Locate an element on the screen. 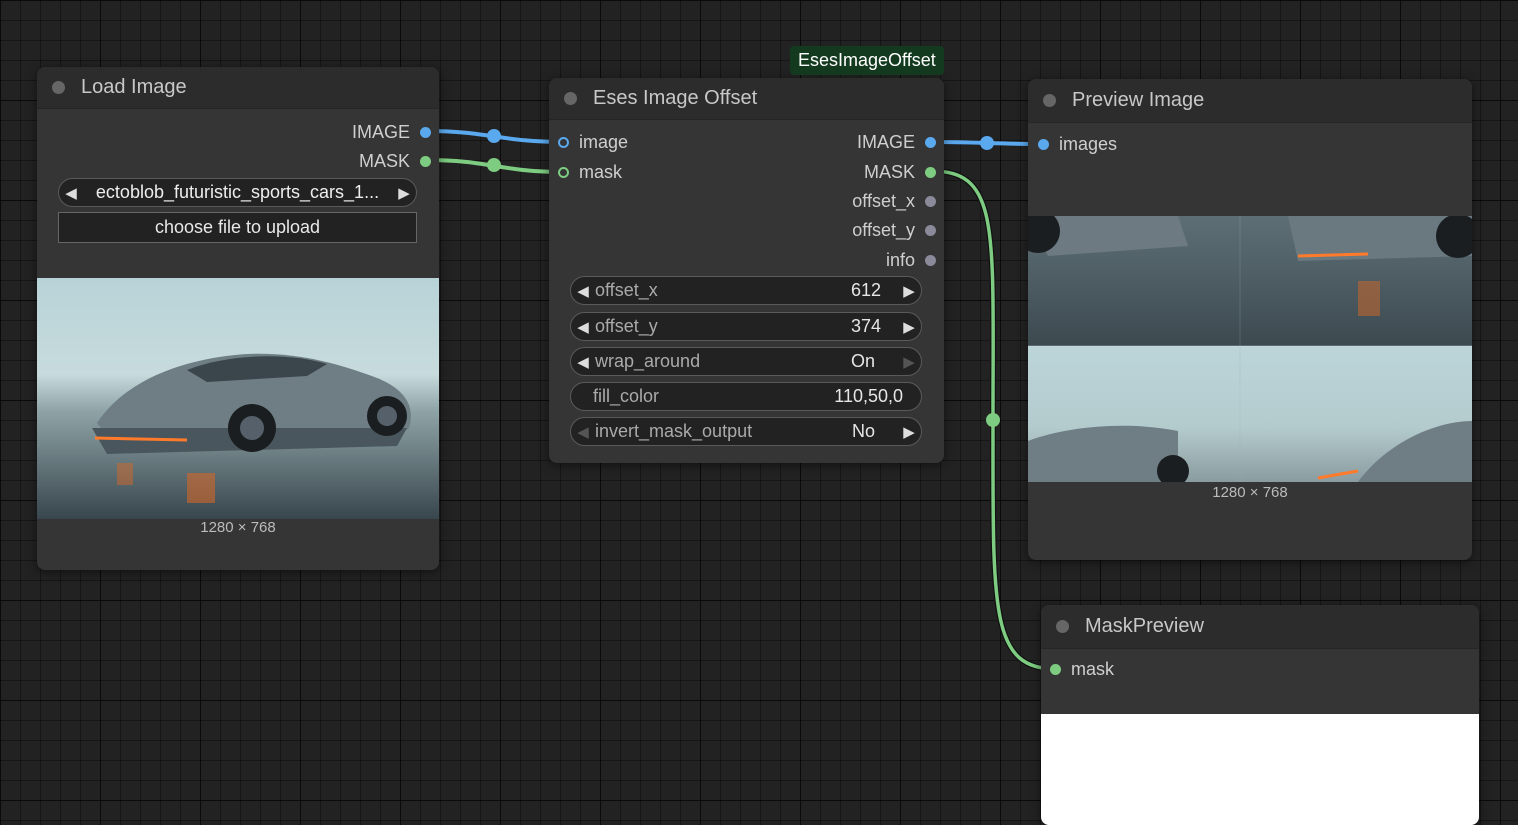 This screenshot has height=825, width=1518. slot-label: offset_x is located at coordinates (883, 200).